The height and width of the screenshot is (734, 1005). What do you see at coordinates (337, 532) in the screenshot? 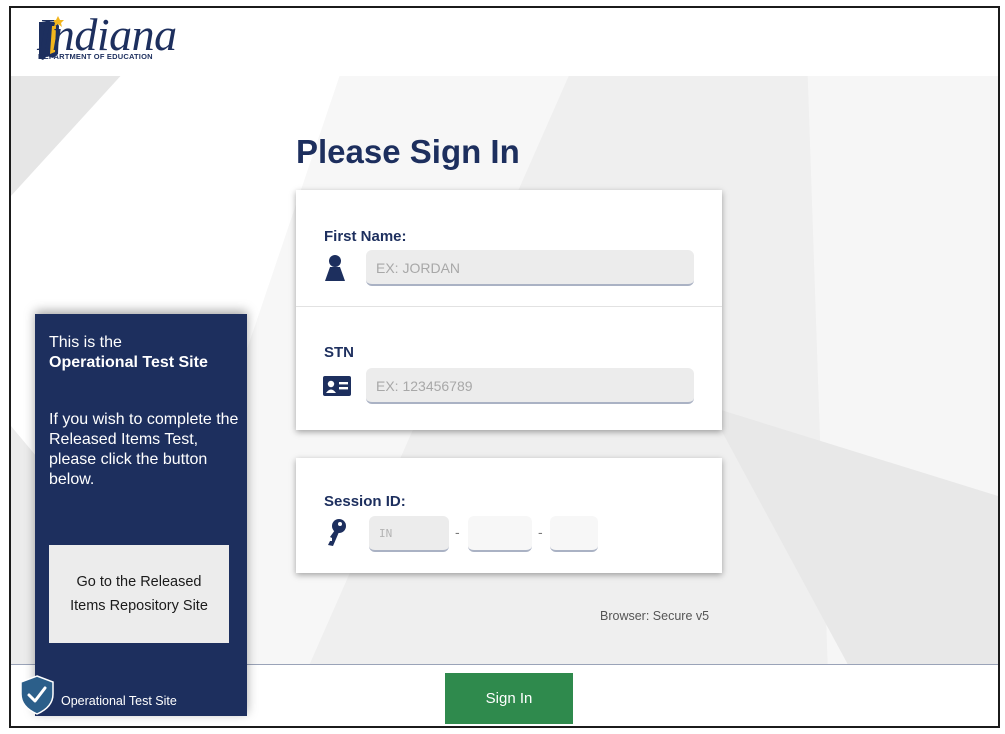
I see `key-icon` at bounding box center [337, 532].